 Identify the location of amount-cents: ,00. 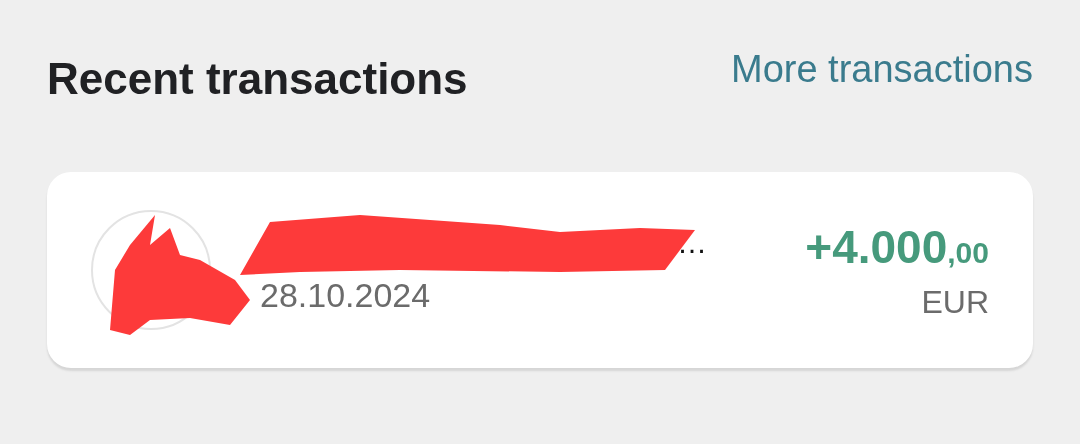
(968, 252).